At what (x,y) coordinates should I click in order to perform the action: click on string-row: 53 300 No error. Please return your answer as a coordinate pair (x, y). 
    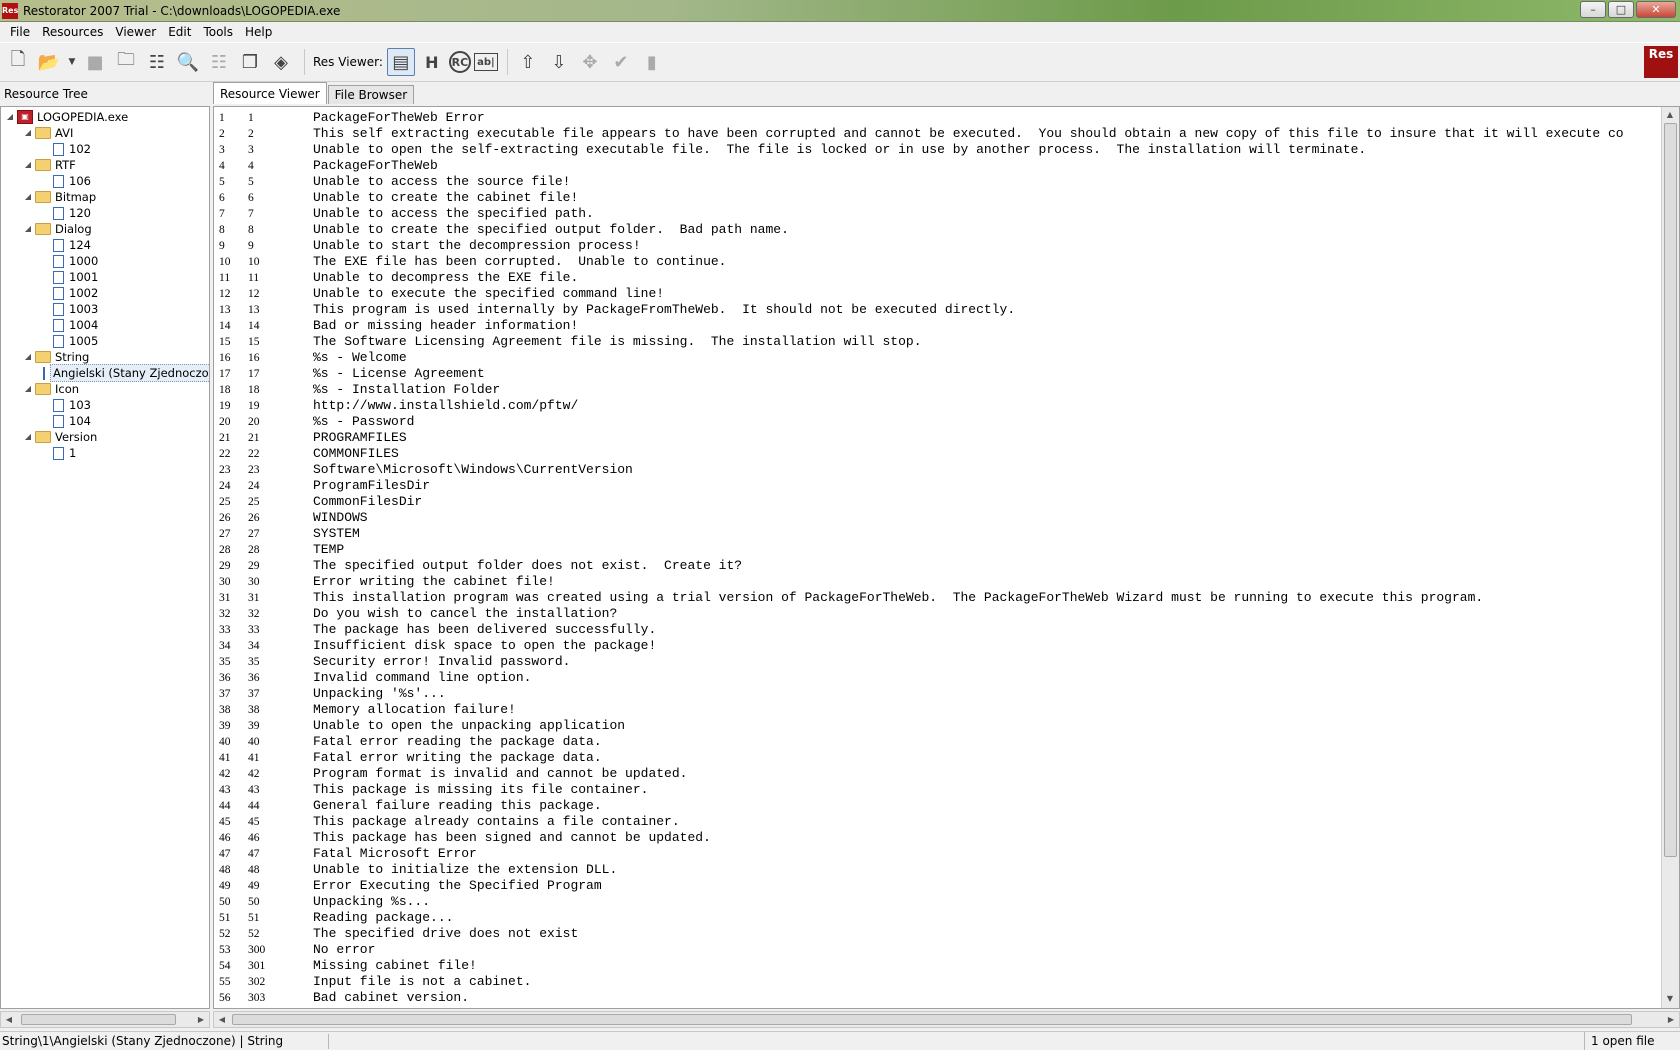
    Looking at the image, I should click on (937, 950).